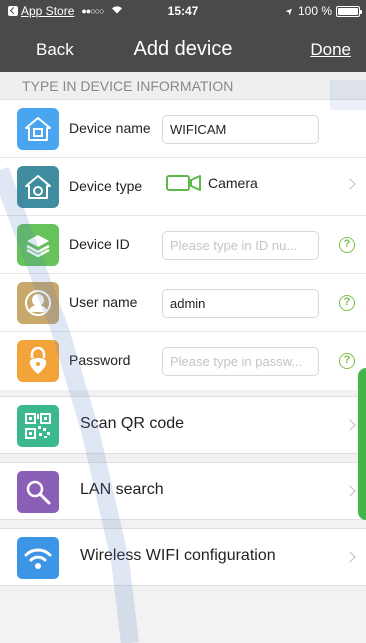 Image resolution: width=366 pixels, height=643 pixels. I want to click on status-bar: App Store ●●○○○ 15:47 ➤ 100 %, so click(183, 12).